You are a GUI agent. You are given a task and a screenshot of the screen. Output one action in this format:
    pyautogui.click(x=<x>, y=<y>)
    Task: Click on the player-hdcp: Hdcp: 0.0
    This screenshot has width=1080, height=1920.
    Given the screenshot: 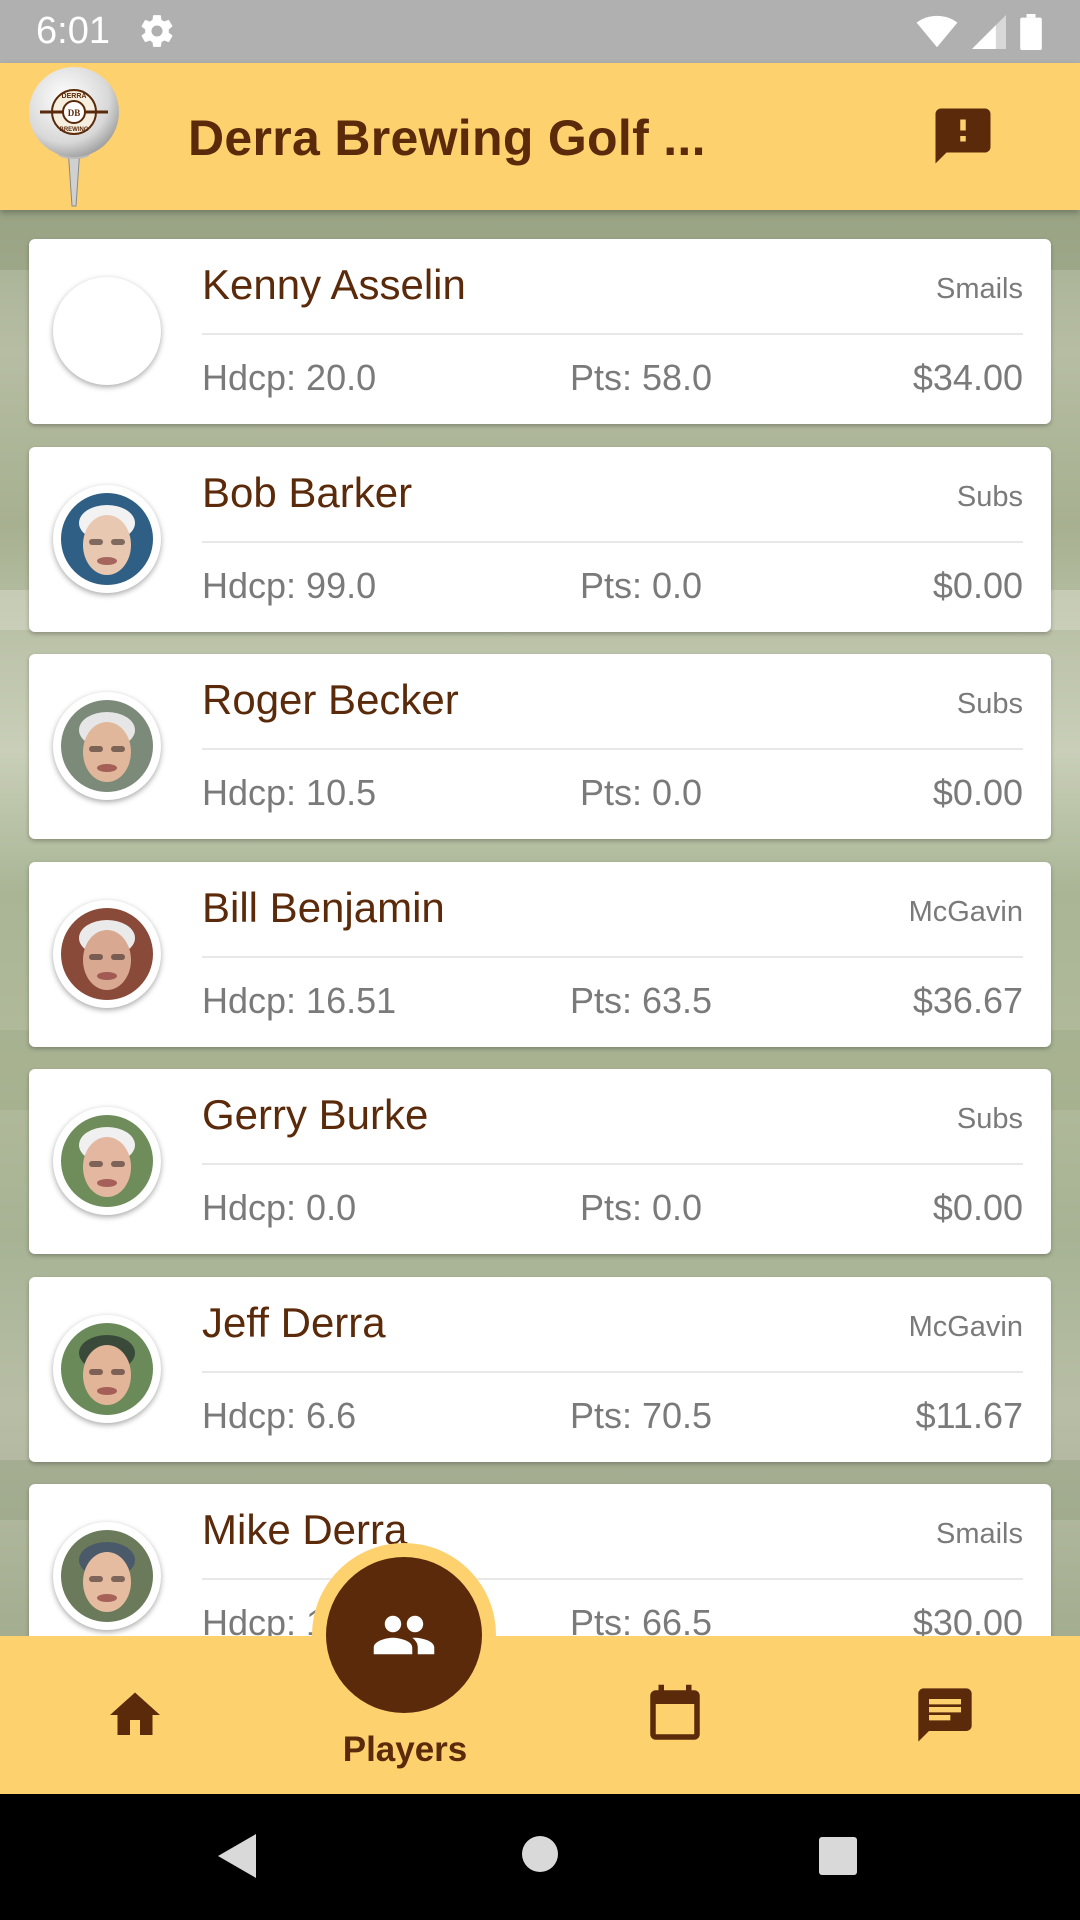 What is the action you would take?
    pyautogui.click(x=279, y=1207)
    